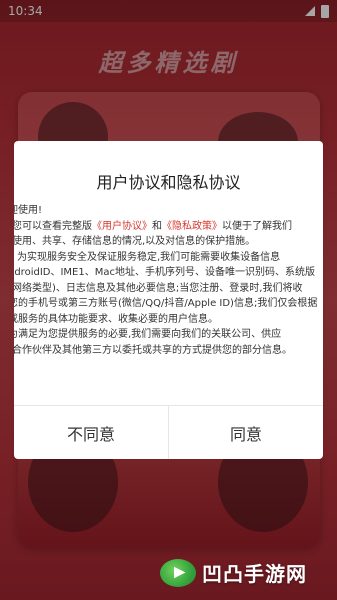 The width and height of the screenshot is (337, 600). Describe the element at coordinates (116, 319) in the screenshot. I see `body-line: 或服务的具体功能要求、收集必要的用户信息。` at that location.